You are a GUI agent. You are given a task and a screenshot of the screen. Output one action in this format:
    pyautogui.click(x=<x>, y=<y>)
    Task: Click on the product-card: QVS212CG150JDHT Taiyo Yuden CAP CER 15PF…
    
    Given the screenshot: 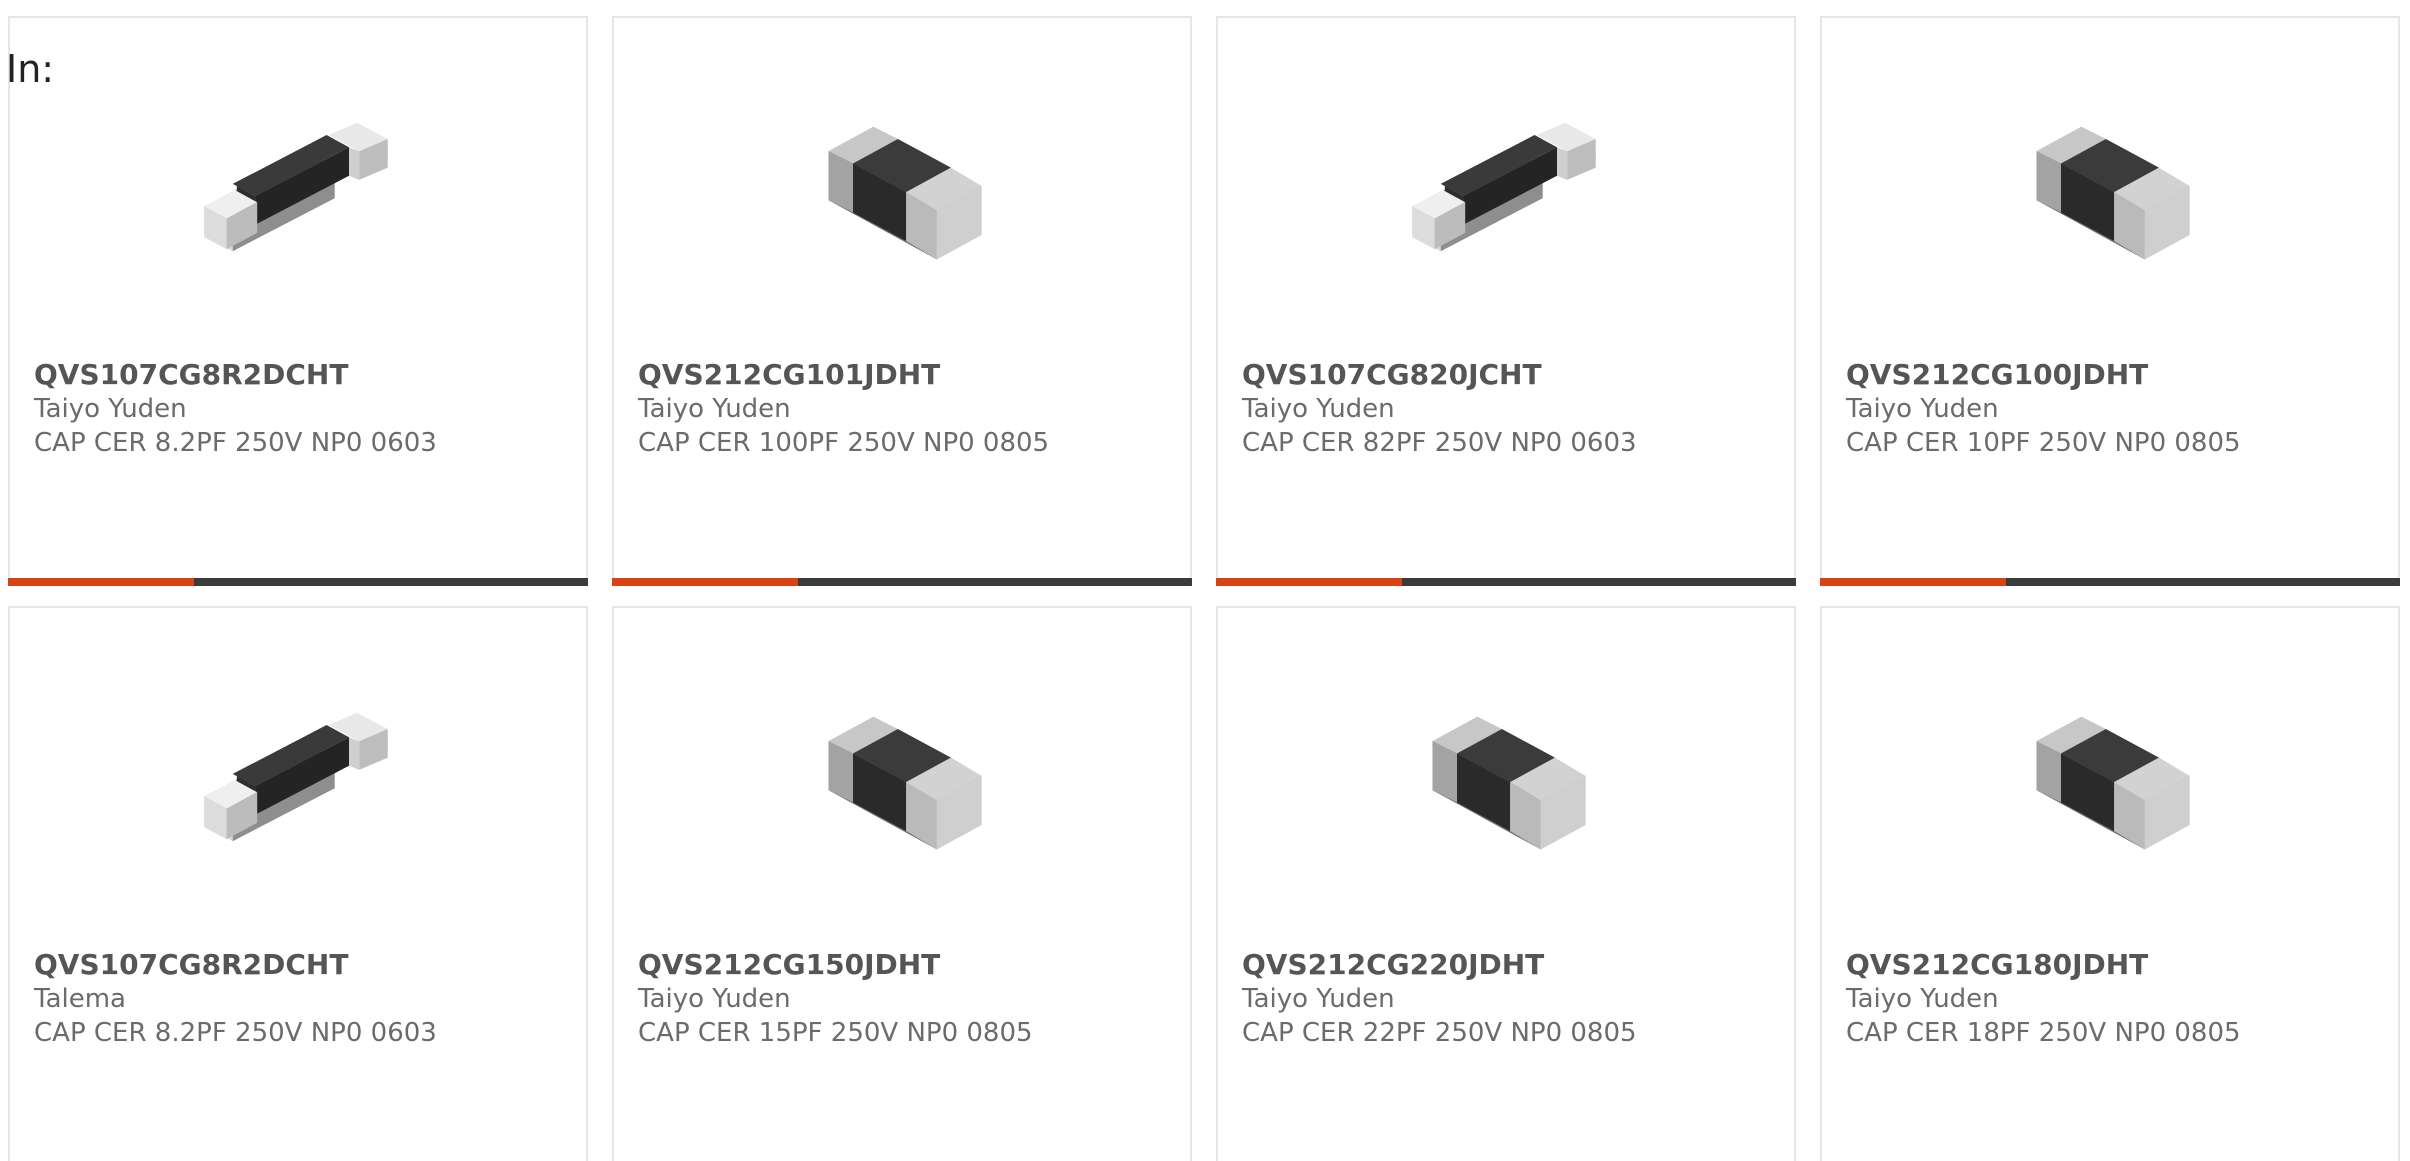 What is the action you would take?
    pyautogui.click(x=902, y=883)
    